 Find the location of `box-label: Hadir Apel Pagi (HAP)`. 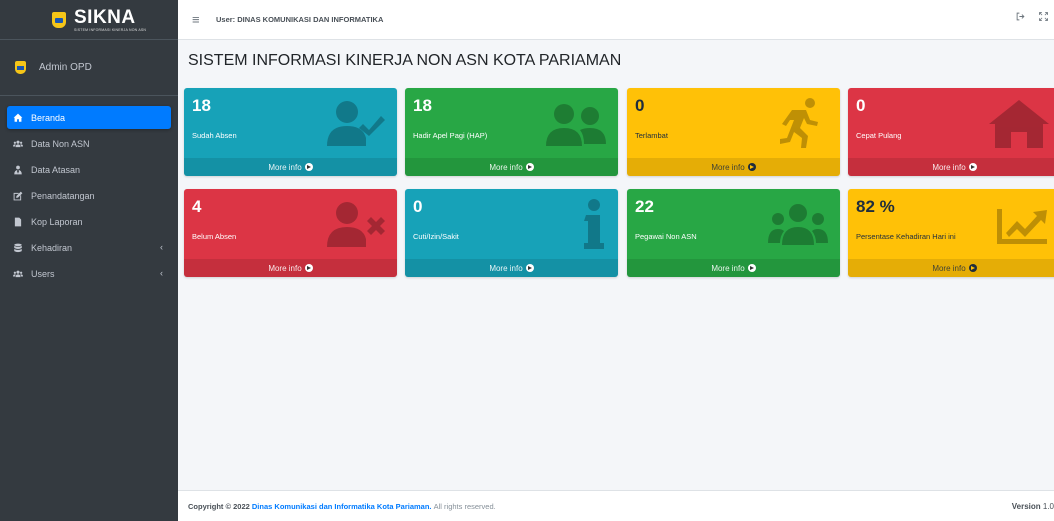

box-label: Hadir Apel Pagi (HAP) is located at coordinates (450, 135).